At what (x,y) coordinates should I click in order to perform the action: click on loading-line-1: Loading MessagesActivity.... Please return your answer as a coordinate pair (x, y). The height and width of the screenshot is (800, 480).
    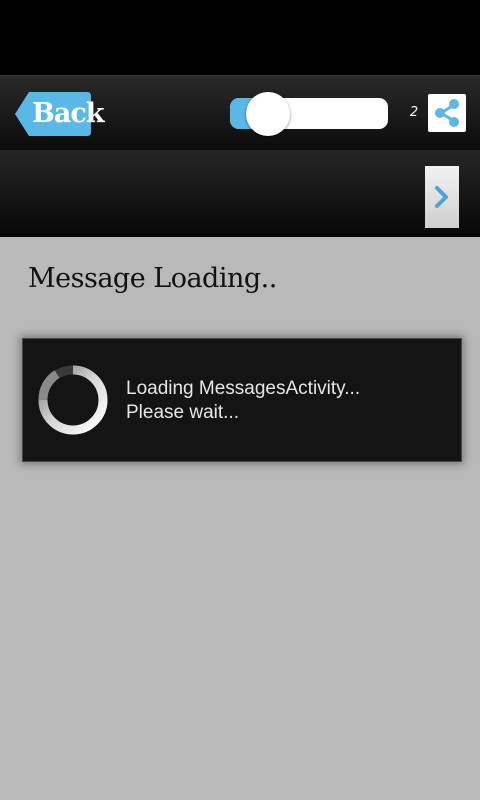
    Looking at the image, I should click on (243, 388).